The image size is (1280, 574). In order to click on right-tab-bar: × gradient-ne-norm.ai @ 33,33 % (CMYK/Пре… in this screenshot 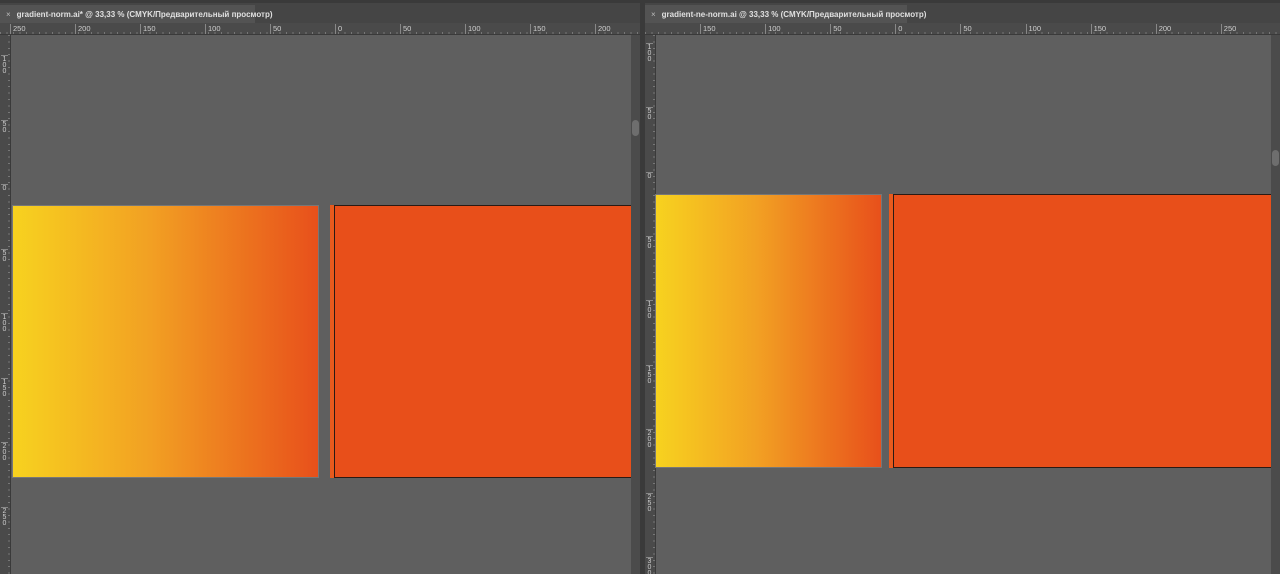, I will do `click(962, 12)`.